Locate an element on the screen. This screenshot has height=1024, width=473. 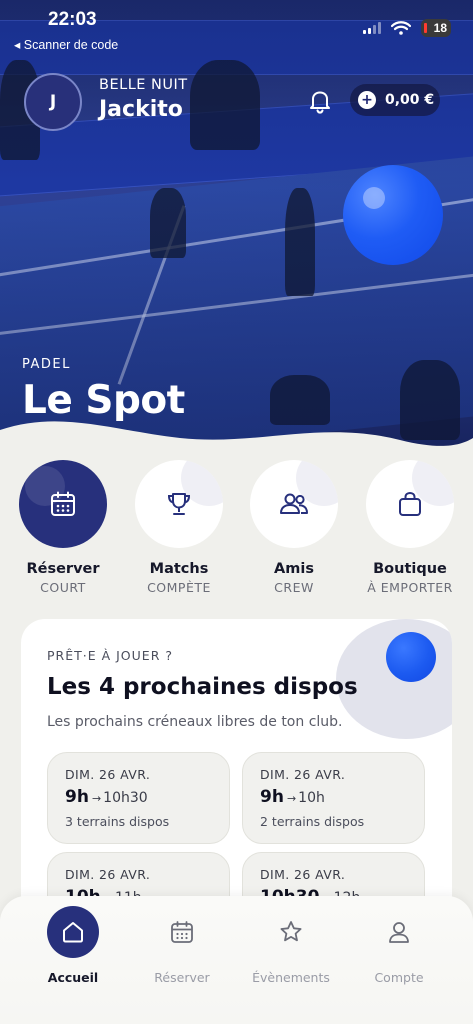
card-eyebrow: PRÊT·E À JOUER ? is located at coordinates (110, 655).